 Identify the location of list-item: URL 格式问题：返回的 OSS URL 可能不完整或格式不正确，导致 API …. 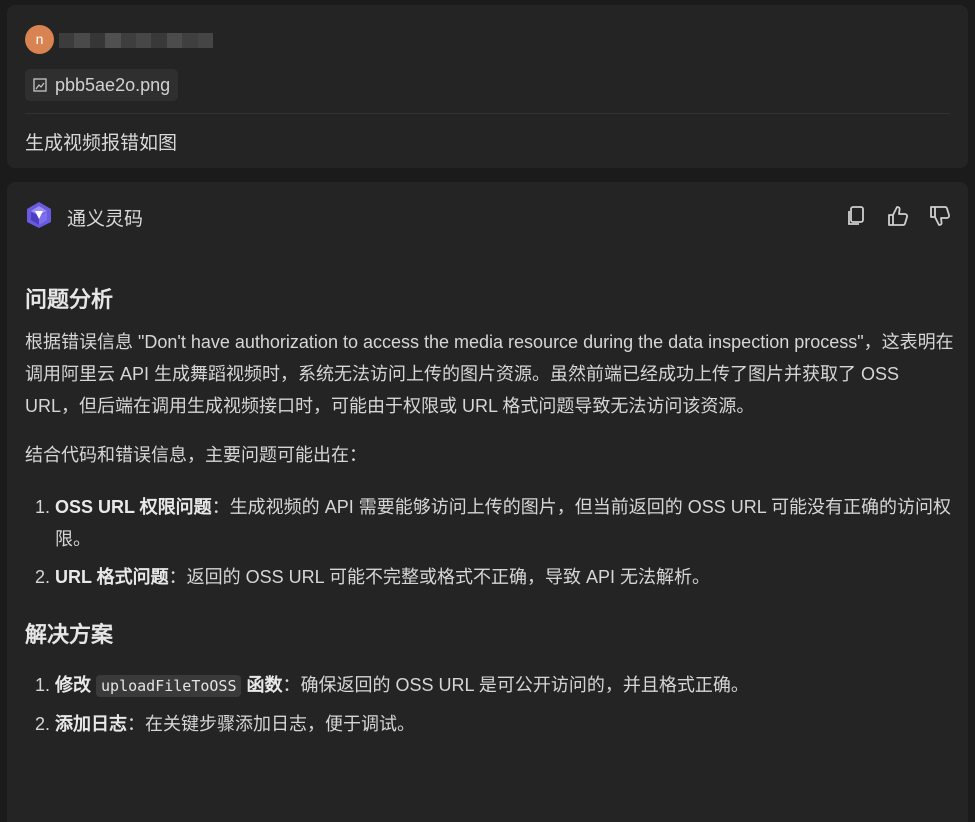
(505, 577).